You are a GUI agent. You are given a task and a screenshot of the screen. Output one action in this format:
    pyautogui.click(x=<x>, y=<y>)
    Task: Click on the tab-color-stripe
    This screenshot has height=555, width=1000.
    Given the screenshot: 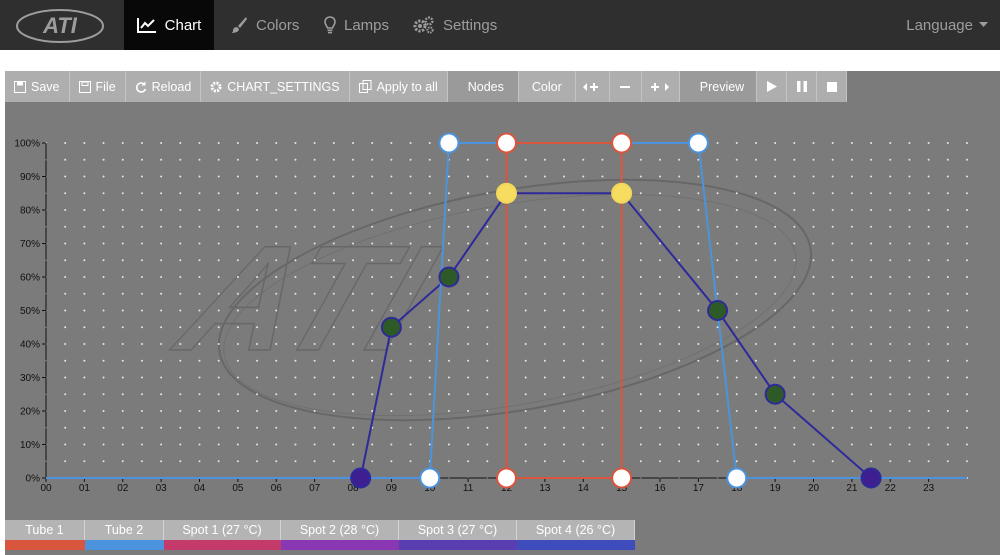 What is the action you would take?
    pyautogui.click(x=340, y=545)
    